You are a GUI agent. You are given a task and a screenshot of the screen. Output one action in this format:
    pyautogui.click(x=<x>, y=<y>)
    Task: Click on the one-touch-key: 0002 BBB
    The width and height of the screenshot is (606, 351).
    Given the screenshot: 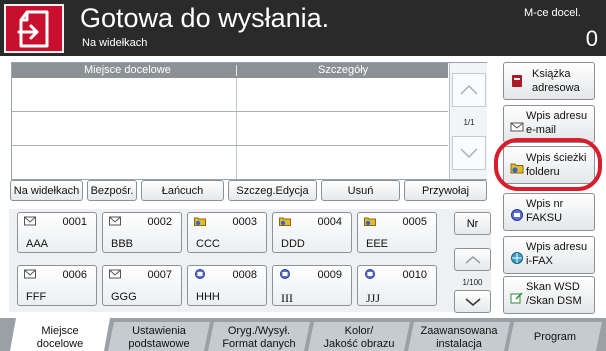 What is the action you would take?
    pyautogui.click(x=142, y=232)
    